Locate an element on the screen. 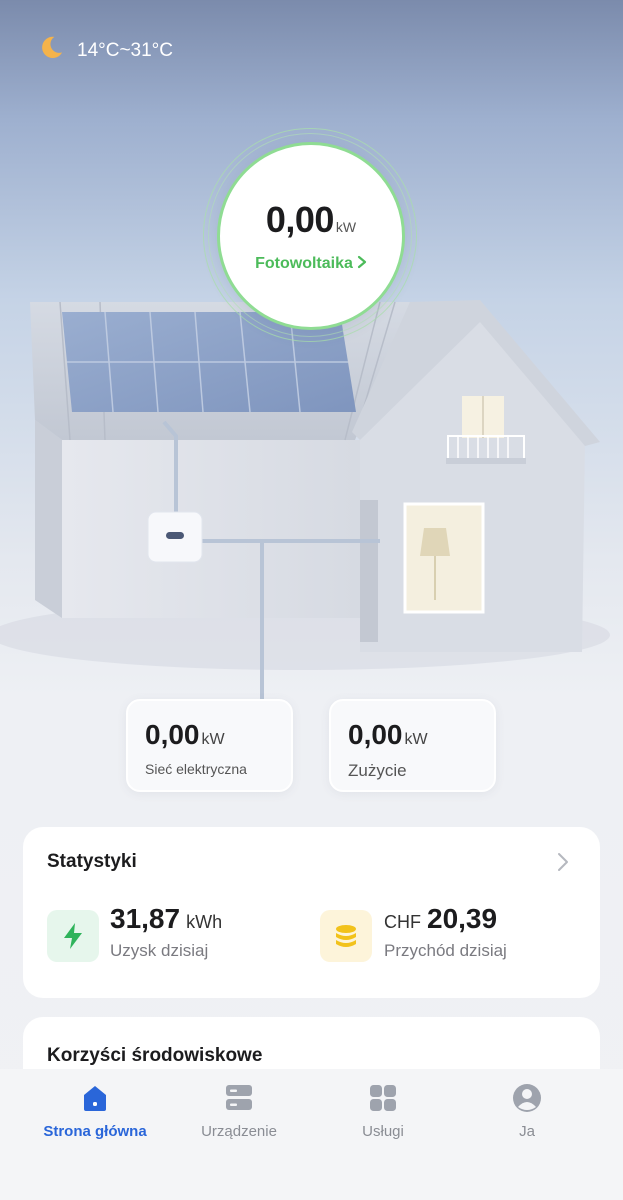 The height and width of the screenshot is (1200, 623). grid-power-card: 0,00 kW Sieć elektryczna is located at coordinates (209, 745).